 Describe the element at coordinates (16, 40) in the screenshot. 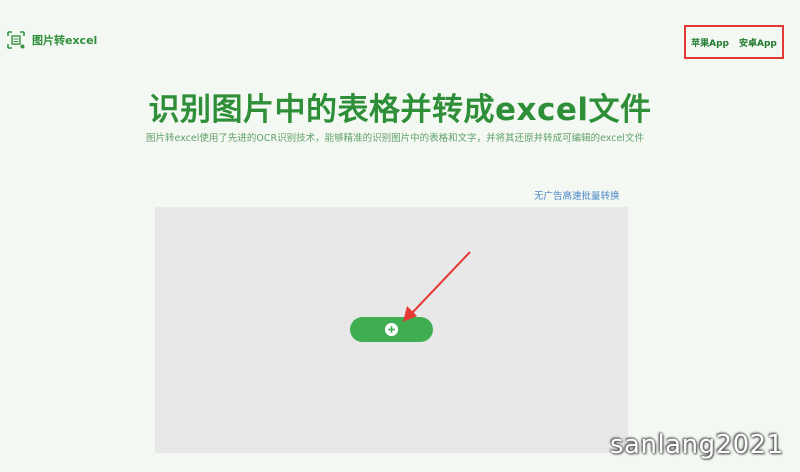

I see `scan-document-icon` at that location.